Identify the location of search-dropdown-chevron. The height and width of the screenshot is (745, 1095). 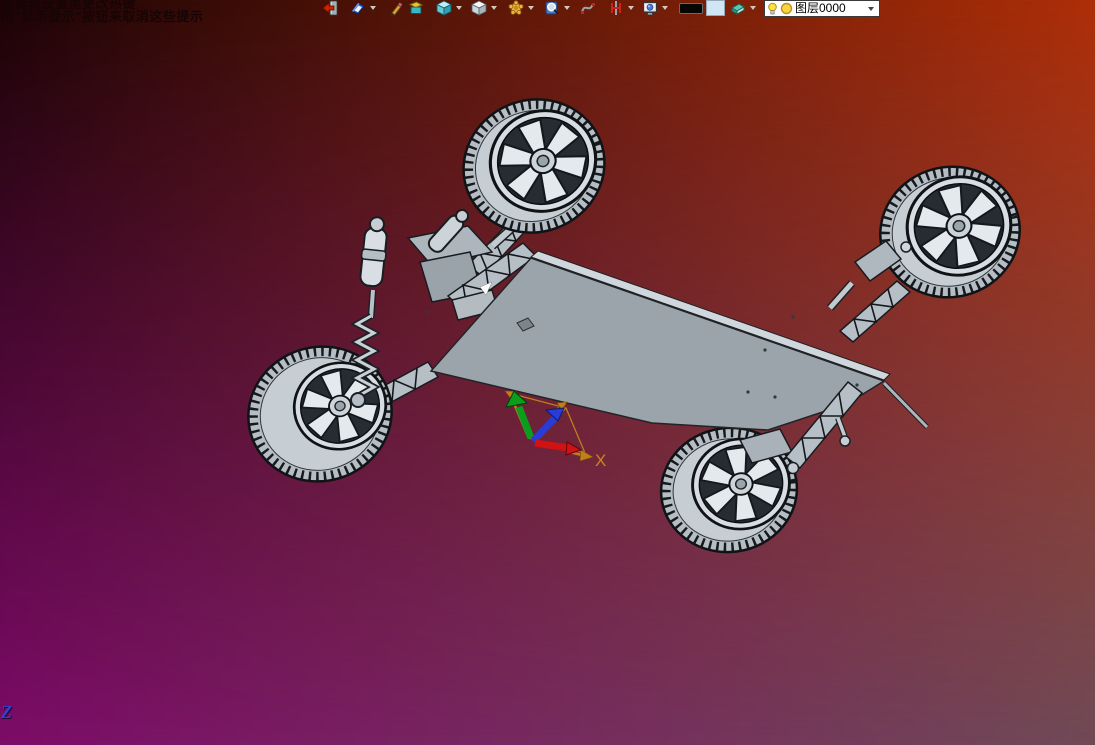
(567, 8).